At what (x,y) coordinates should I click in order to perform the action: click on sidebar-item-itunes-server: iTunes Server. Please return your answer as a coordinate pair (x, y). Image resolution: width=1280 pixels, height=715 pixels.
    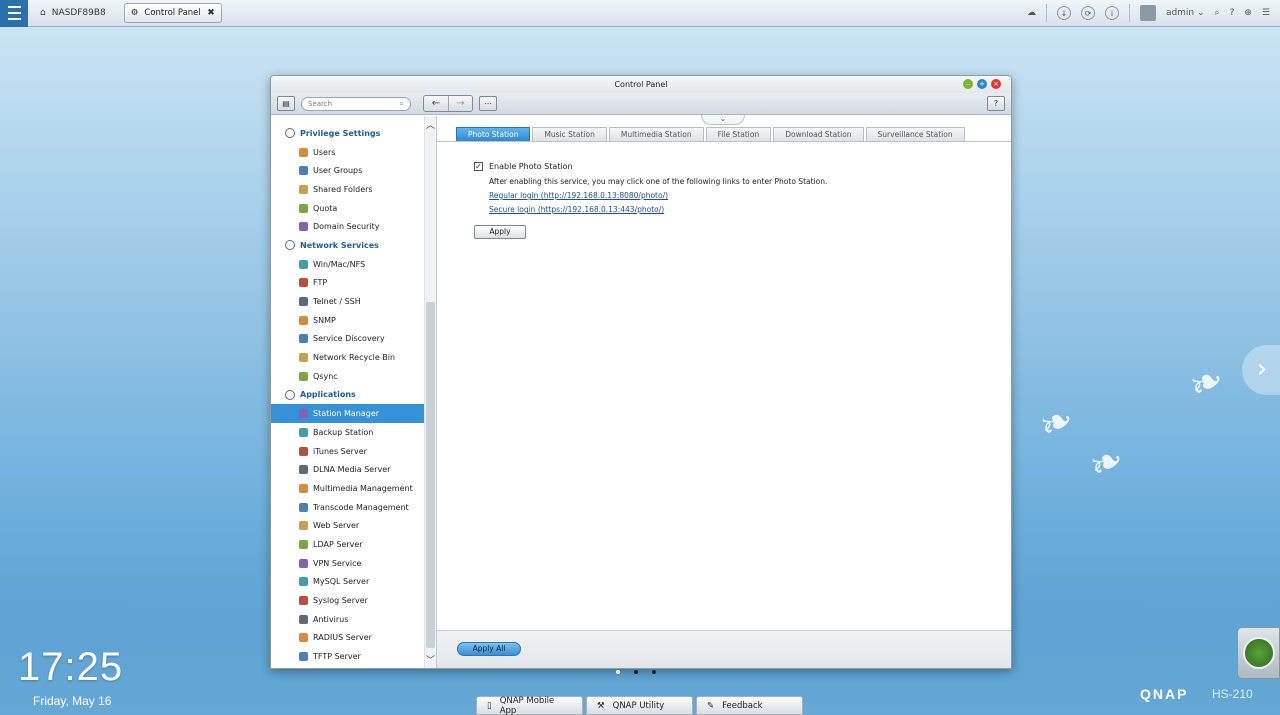
    Looking at the image, I should click on (348, 451).